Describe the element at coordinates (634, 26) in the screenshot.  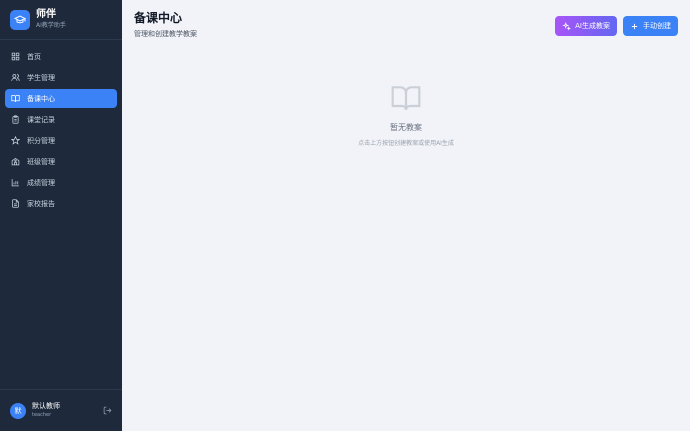
I see `plus-icon` at that location.